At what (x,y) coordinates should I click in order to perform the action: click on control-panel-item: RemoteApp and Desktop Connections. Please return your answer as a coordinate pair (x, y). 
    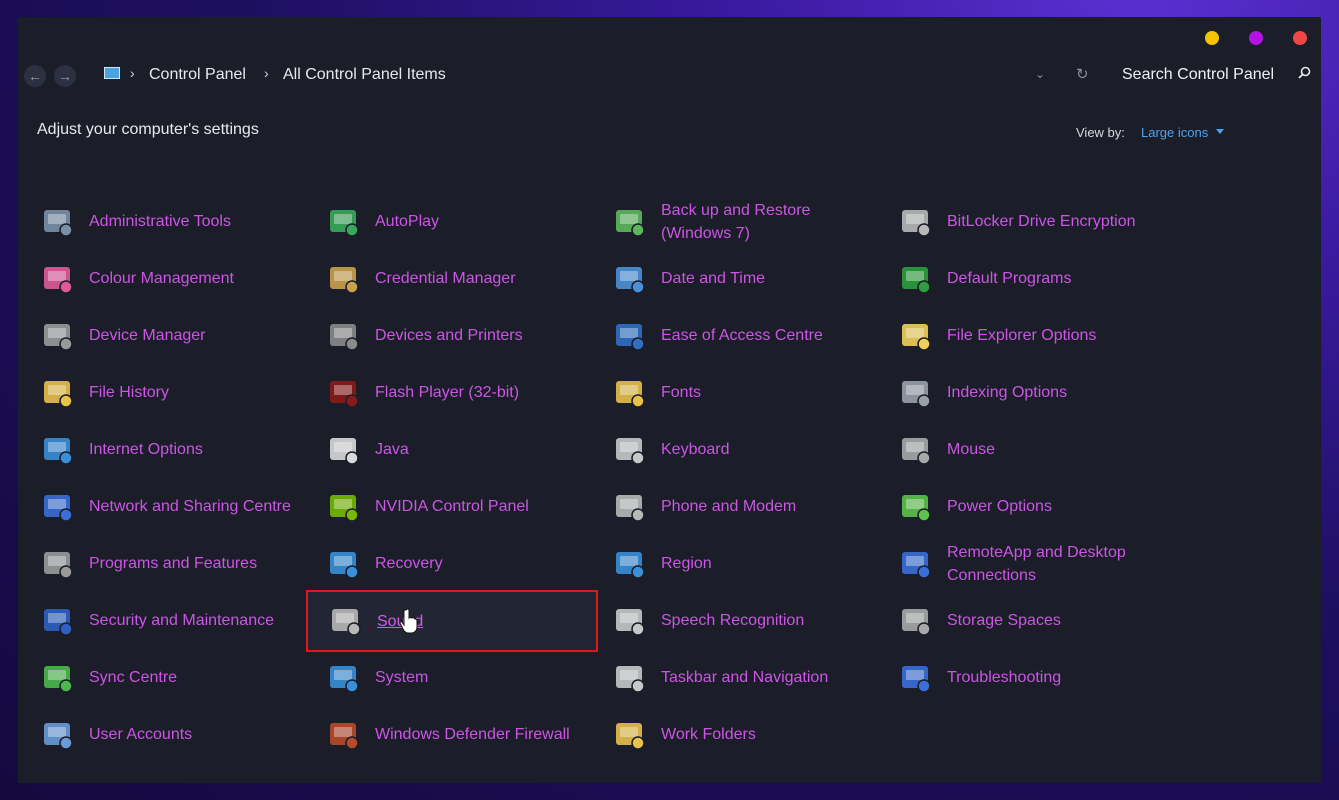
    Looking at the image, I should click on (1019, 563).